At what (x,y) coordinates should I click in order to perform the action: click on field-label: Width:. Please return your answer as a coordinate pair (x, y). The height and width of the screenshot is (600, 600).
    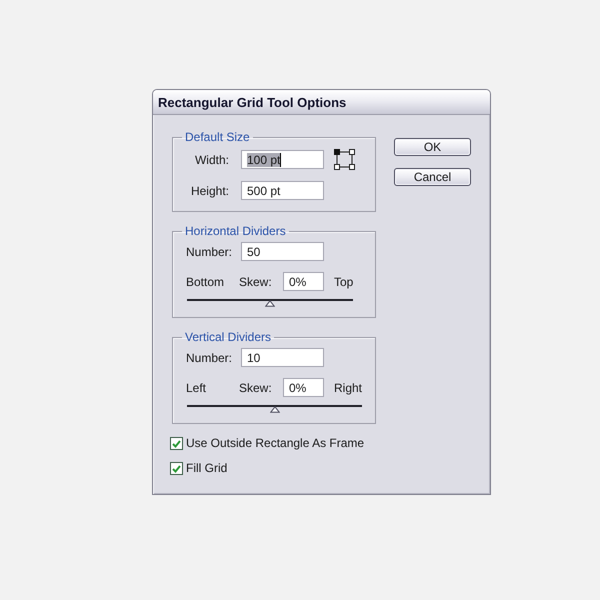
    Looking at the image, I should click on (211, 159).